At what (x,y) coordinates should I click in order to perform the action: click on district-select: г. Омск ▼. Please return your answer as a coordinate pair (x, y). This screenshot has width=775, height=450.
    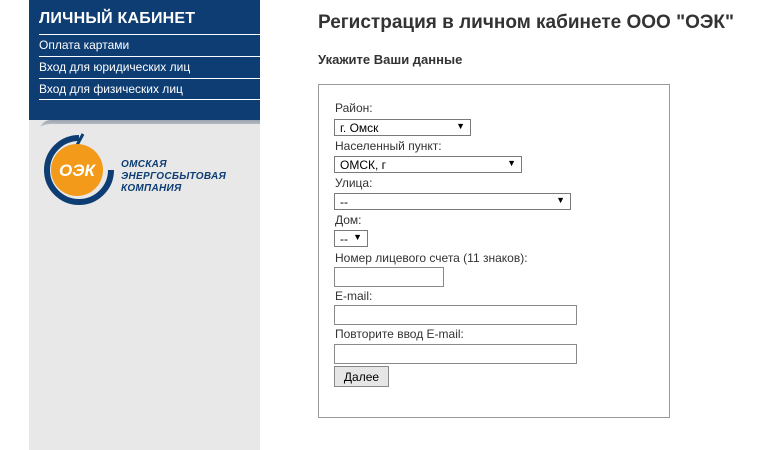
    Looking at the image, I should click on (402, 127).